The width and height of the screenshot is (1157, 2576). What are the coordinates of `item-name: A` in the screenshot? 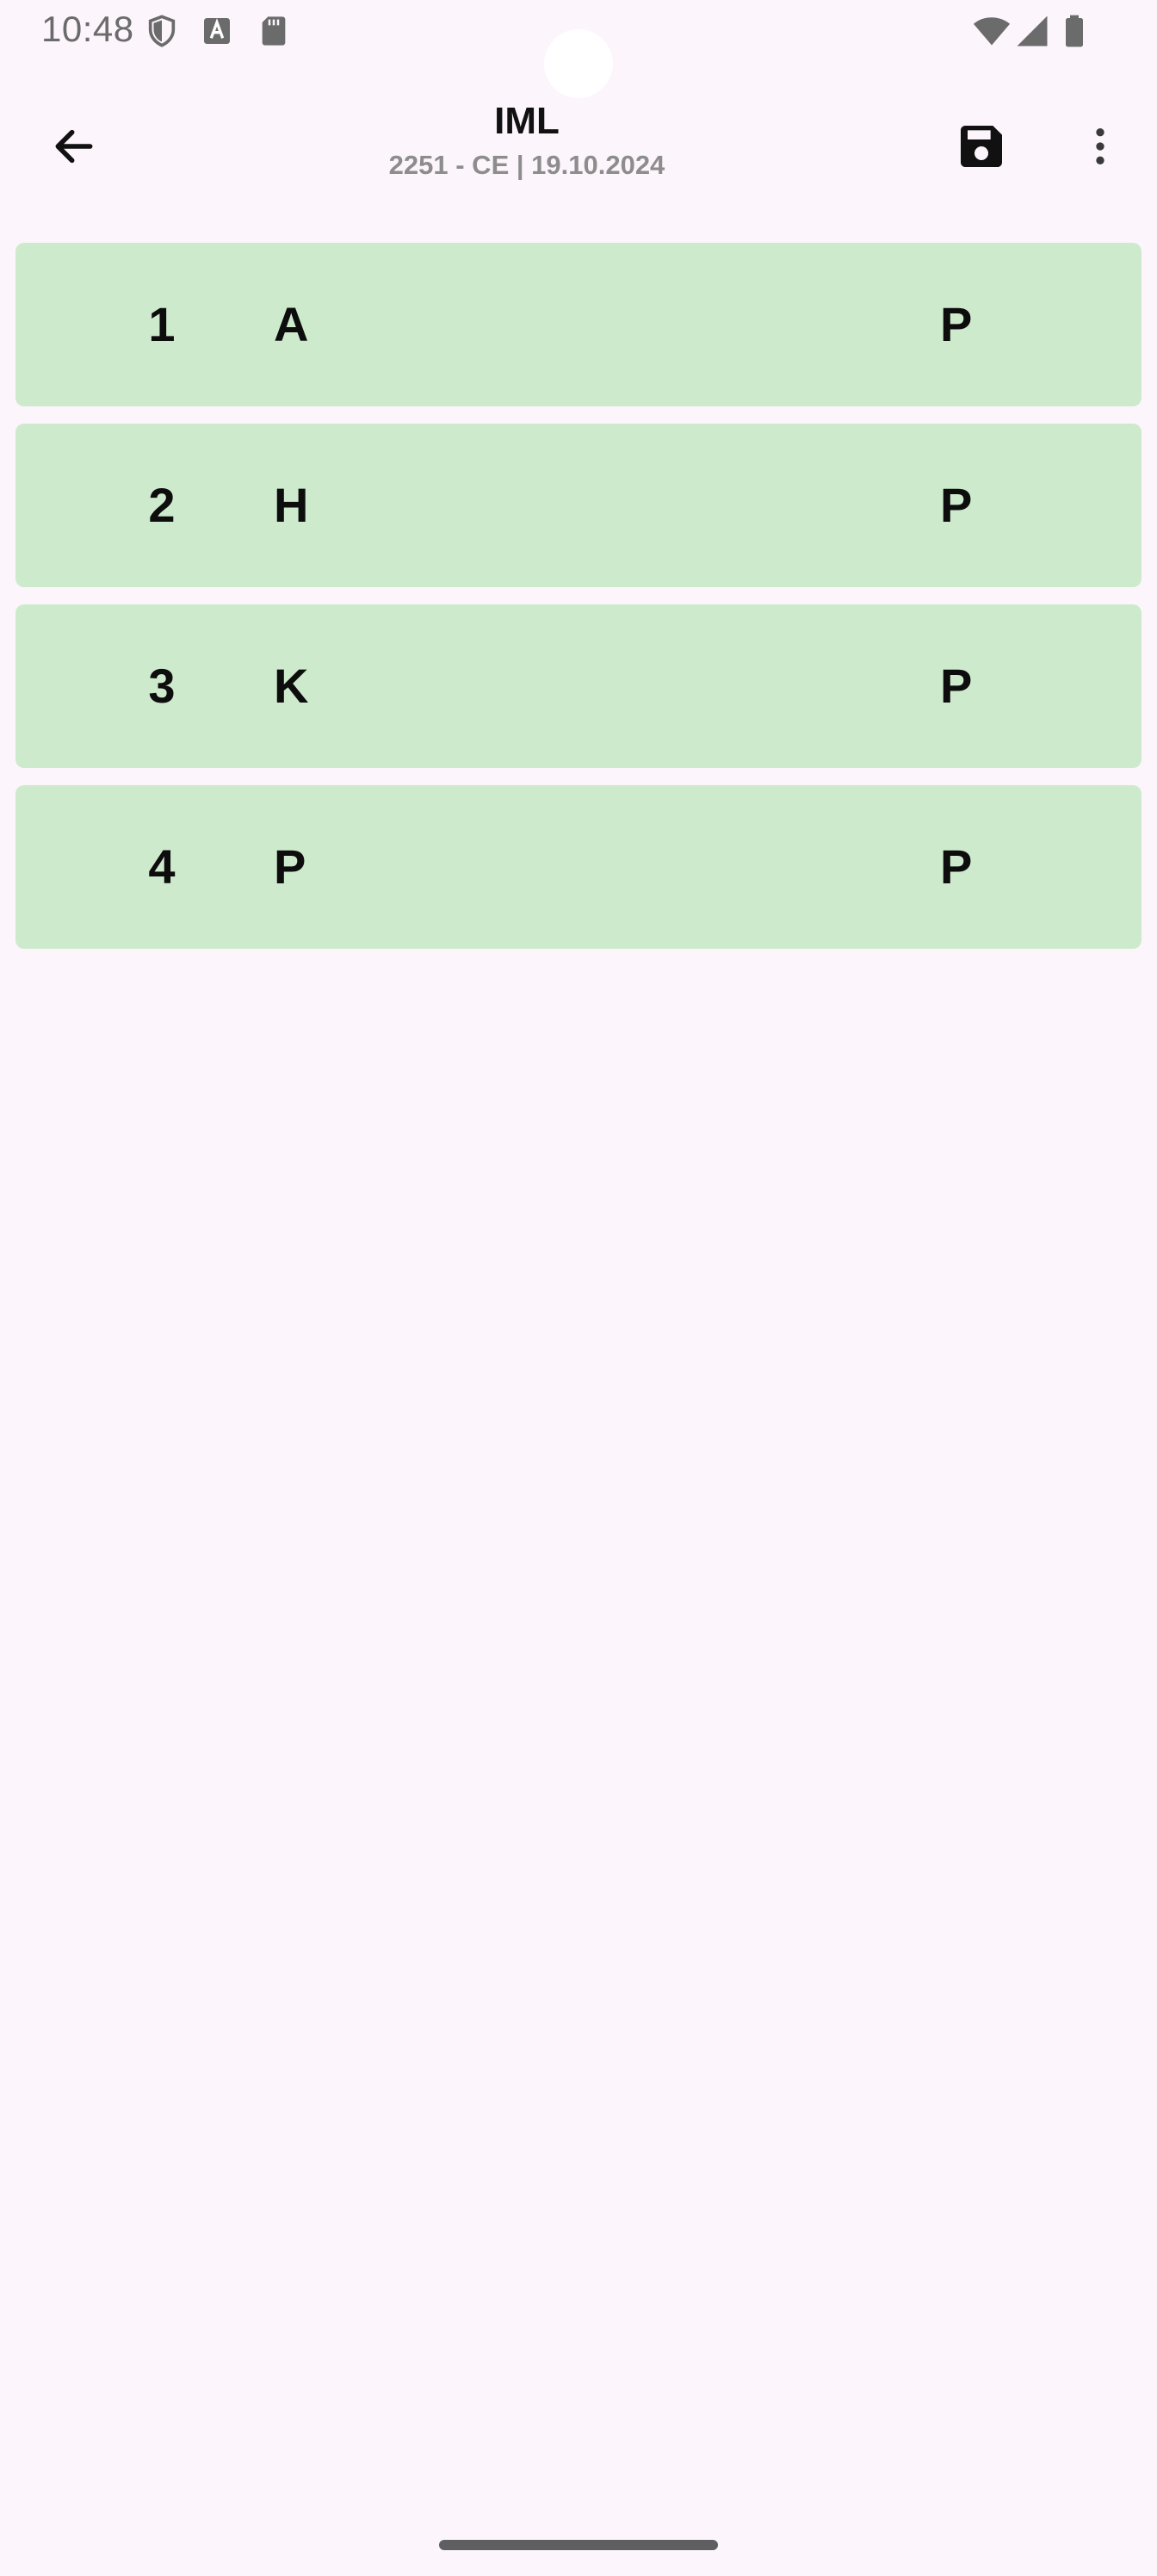 It's located at (292, 324).